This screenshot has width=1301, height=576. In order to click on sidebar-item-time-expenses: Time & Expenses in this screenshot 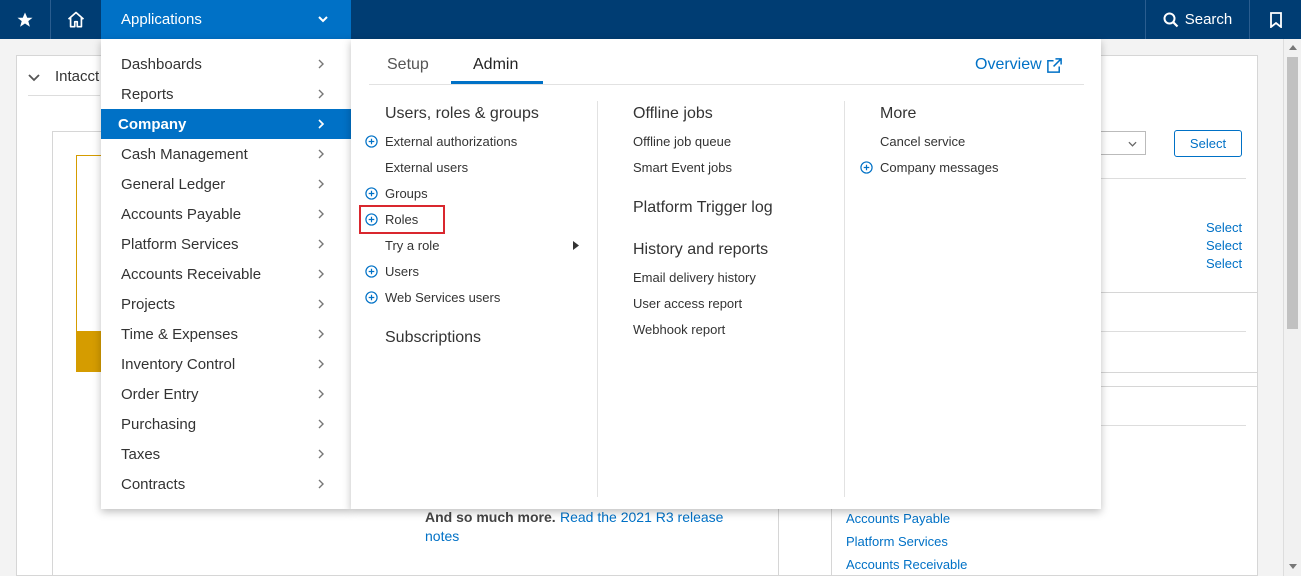, I will do `click(226, 334)`.